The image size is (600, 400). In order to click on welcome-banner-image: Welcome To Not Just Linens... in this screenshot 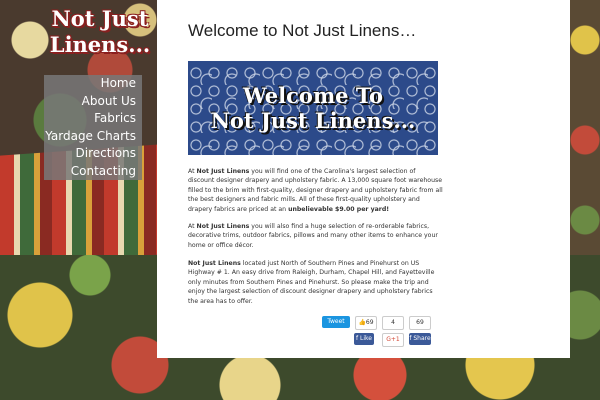, I will do `click(313, 108)`.